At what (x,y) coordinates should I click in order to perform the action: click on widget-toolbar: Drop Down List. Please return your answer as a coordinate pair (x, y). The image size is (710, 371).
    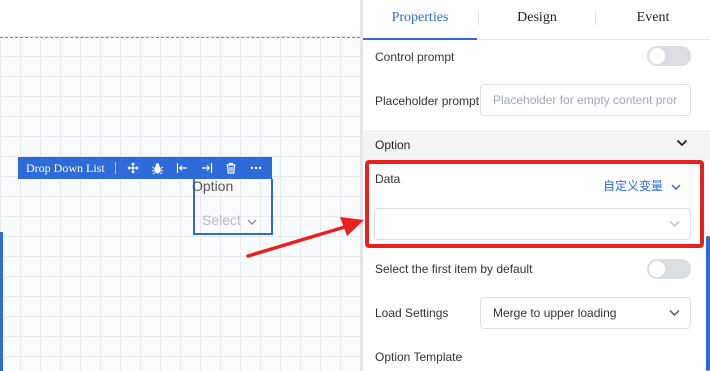
    Looking at the image, I should click on (145, 168).